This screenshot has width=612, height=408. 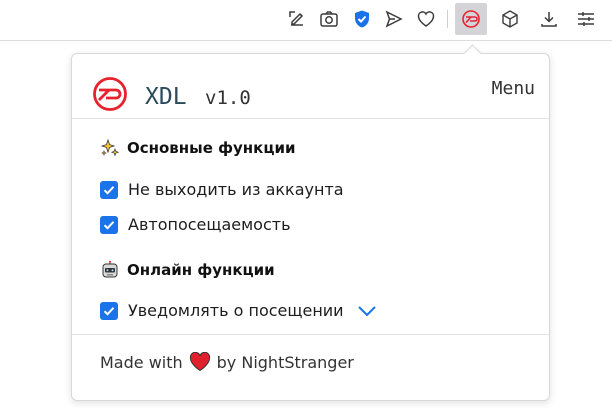 What do you see at coordinates (586, 19) in the screenshot?
I see `settings-sliders-icon` at bounding box center [586, 19].